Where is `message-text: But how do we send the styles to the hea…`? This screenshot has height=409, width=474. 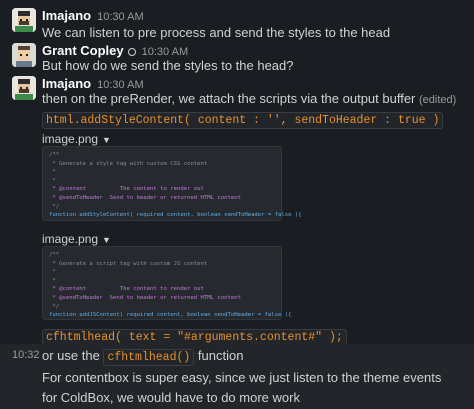 message-text: But how do we send the styles to the hea… is located at coordinates (168, 65).